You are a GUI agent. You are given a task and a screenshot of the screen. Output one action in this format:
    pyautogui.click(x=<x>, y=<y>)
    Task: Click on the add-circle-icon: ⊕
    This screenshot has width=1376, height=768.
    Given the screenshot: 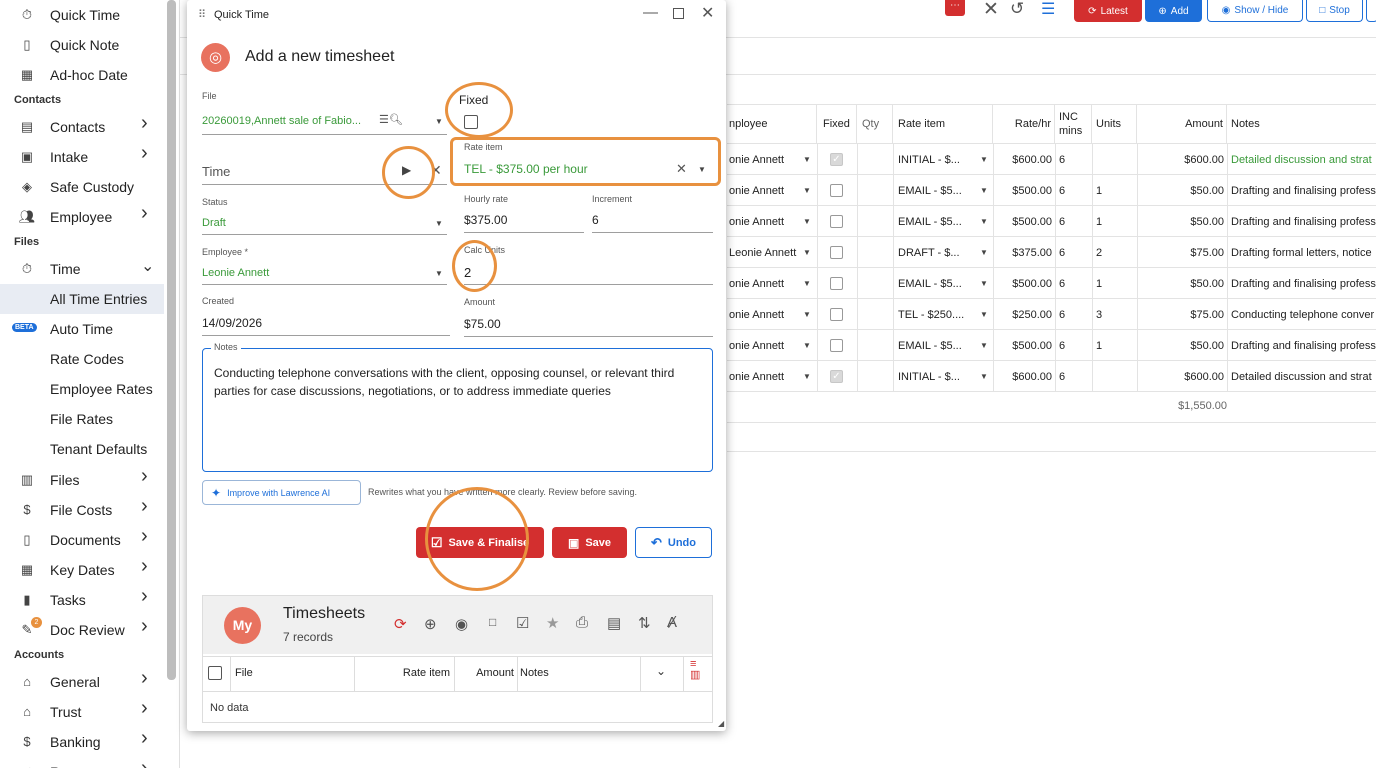 What is the action you would take?
    pyautogui.click(x=430, y=624)
    